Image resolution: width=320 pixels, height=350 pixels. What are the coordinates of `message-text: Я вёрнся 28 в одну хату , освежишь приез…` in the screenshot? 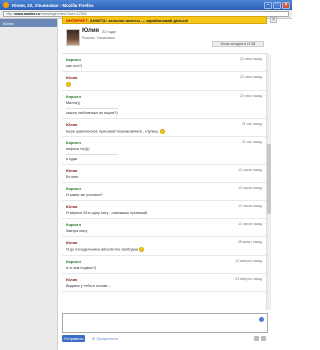 It's located at (107, 213).